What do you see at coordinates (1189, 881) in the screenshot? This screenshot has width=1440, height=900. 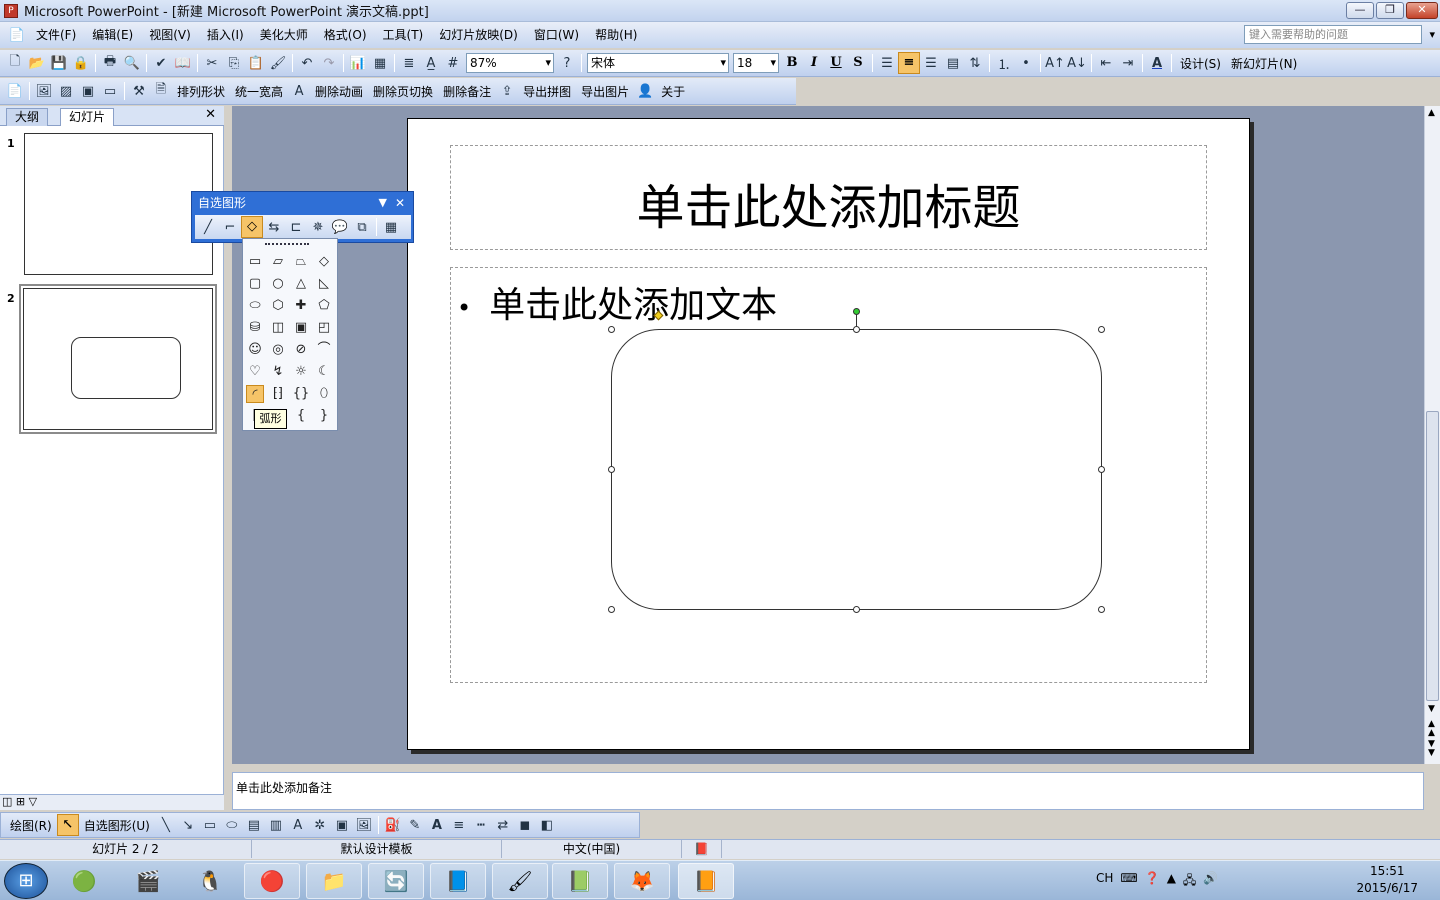 I see `network-icon: 🖧` at bounding box center [1189, 881].